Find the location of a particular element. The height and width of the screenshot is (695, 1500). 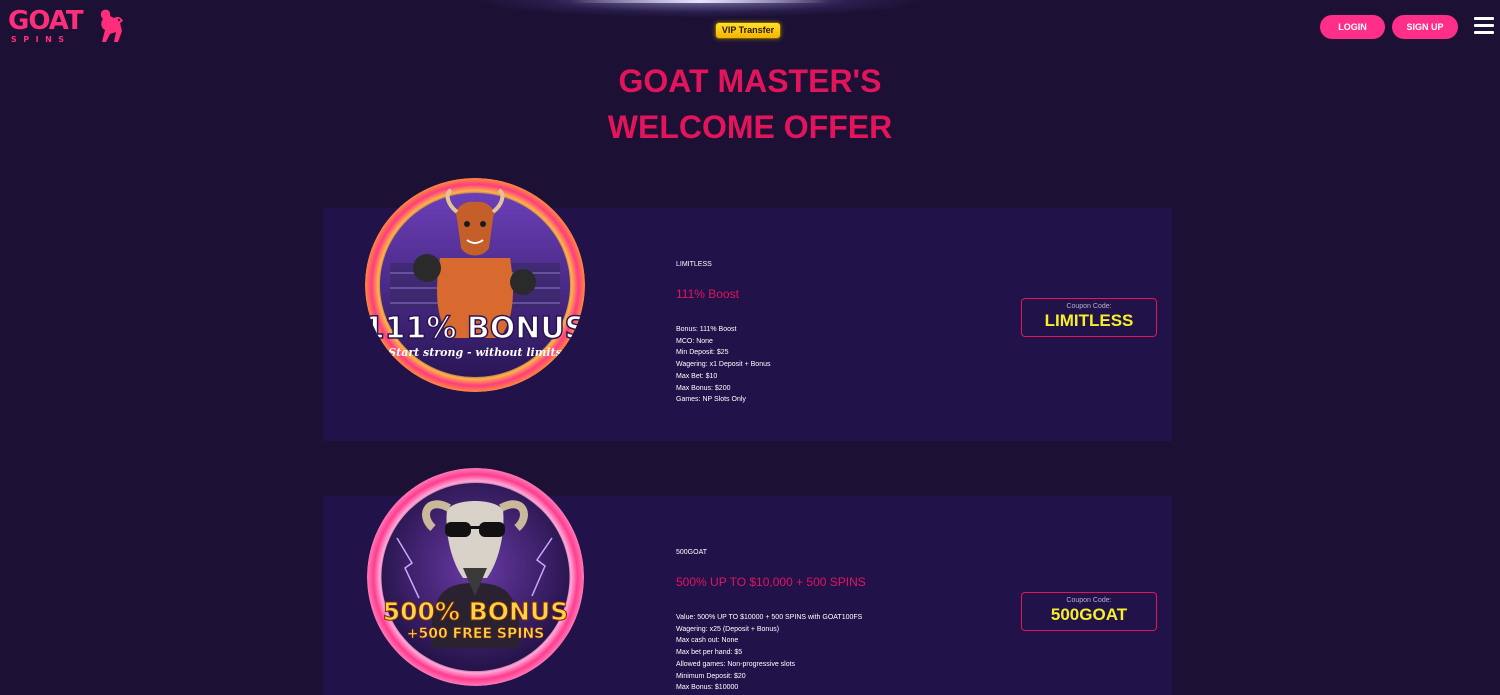

promo-detail: MCO: None is located at coordinates (694, 341).